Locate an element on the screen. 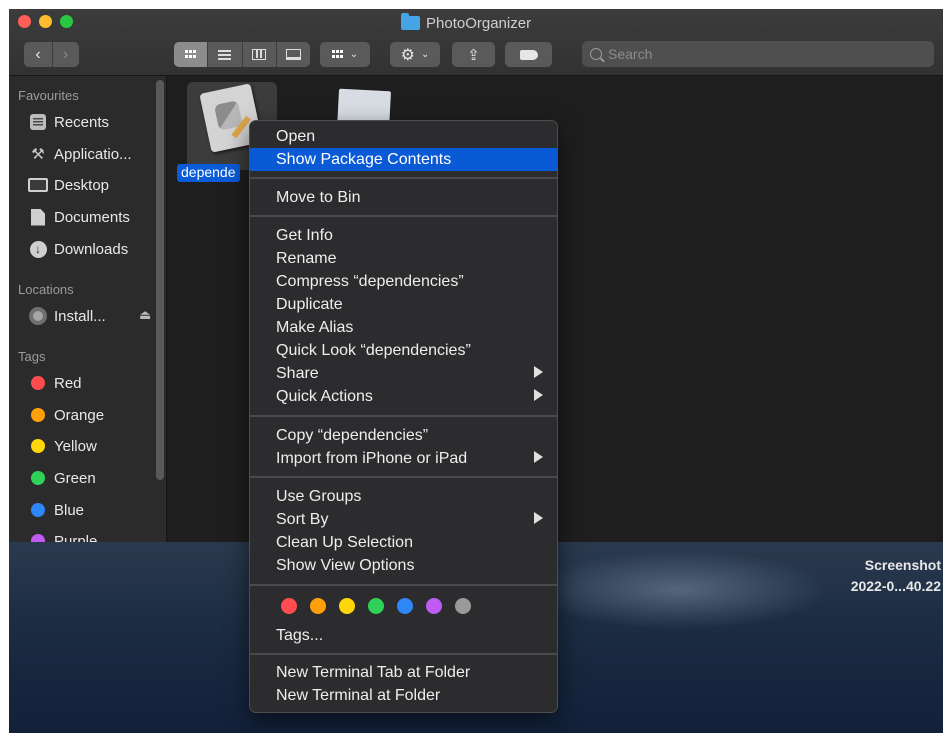 This screenshot has height=733, width=943. sidebar-item-tag-purple: Purple is located at coordinates (62, 536).